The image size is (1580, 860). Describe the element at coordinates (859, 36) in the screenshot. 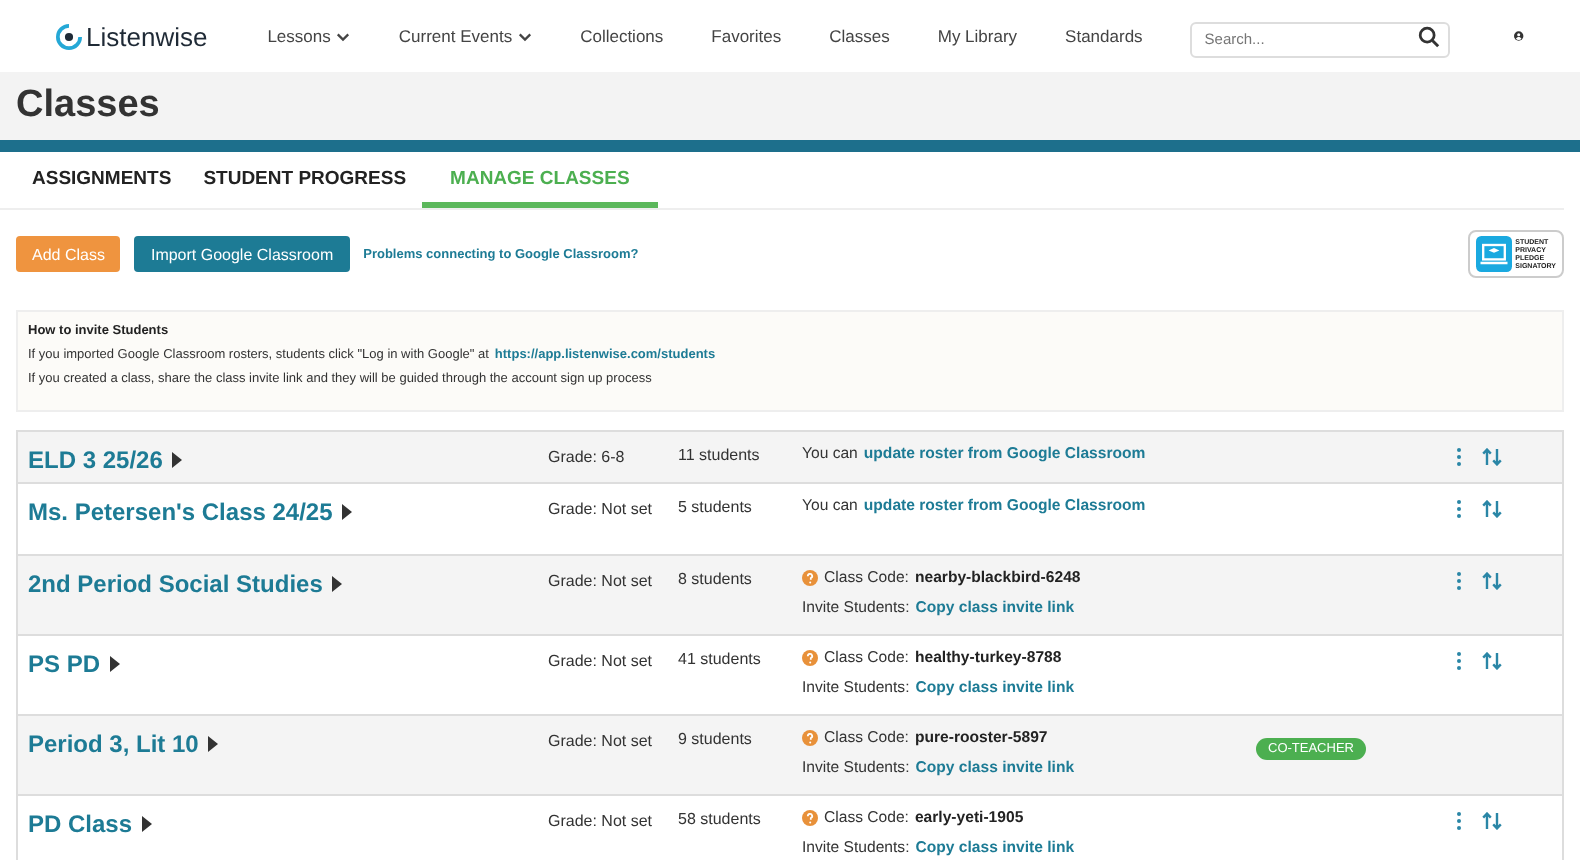

I see `nav-link: Classes` at that location.